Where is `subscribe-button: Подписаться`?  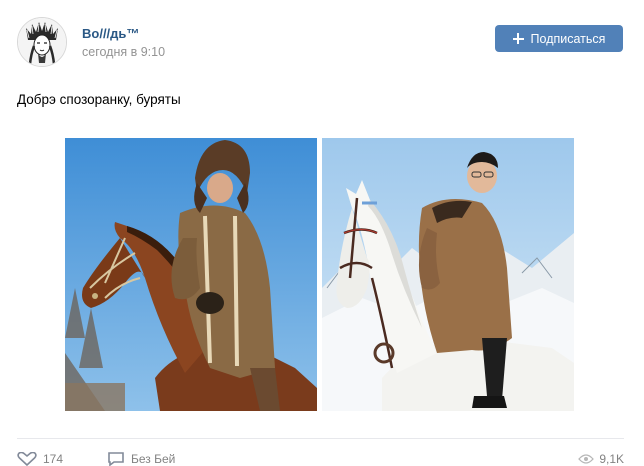 subscribe-button: Подписаться is located at coordinates (559, 38).